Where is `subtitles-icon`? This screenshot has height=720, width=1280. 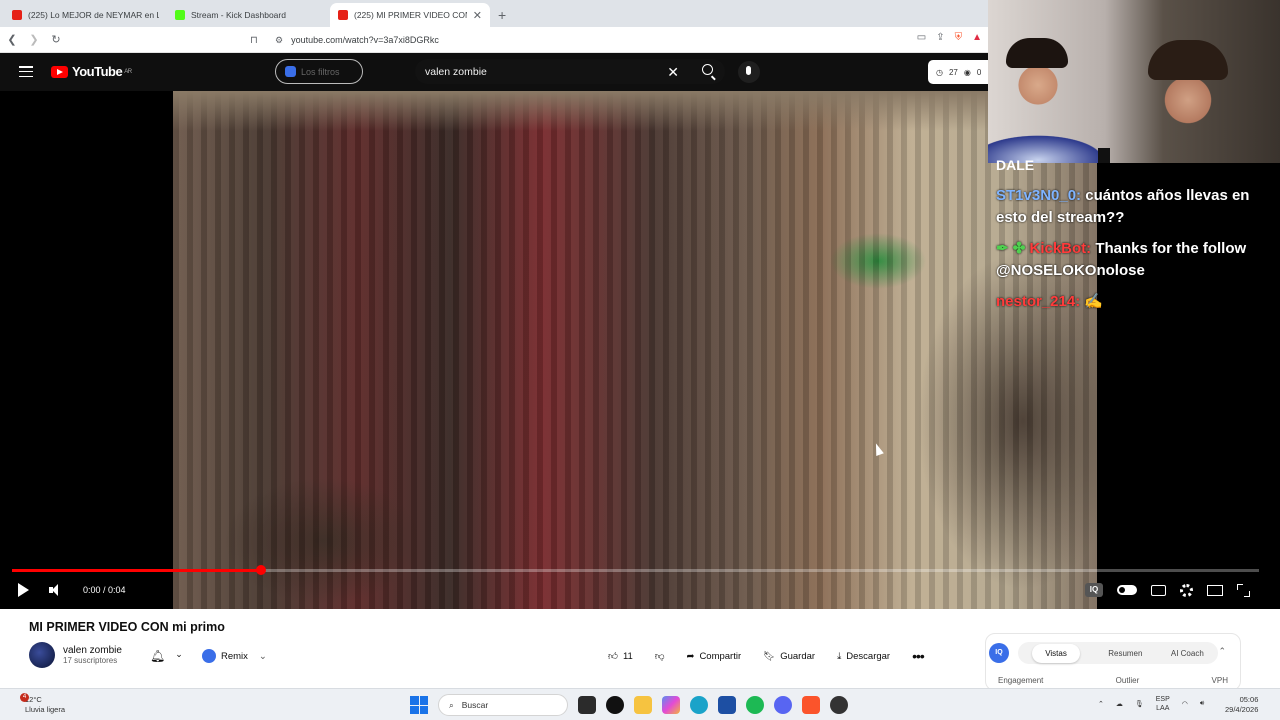 subtitles-icon is located at coordinates (1158, 590).